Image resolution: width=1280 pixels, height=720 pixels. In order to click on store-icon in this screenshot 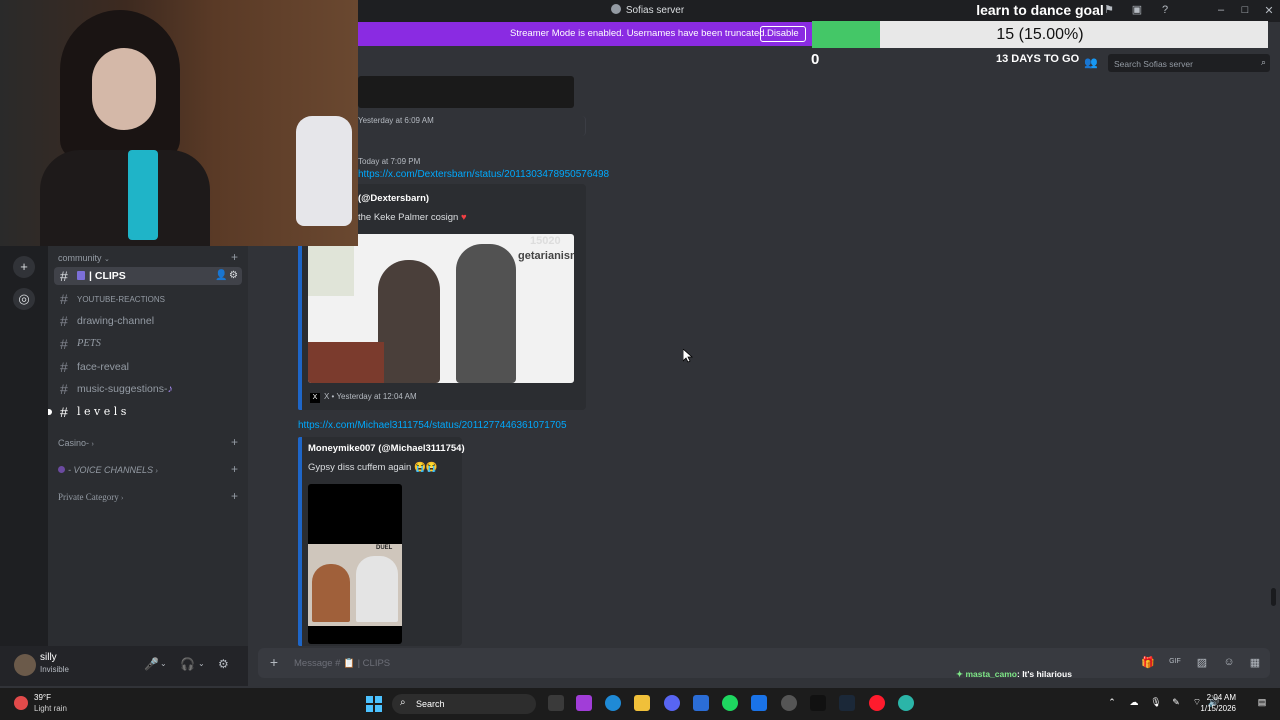, I will do `click(701, 703)`.